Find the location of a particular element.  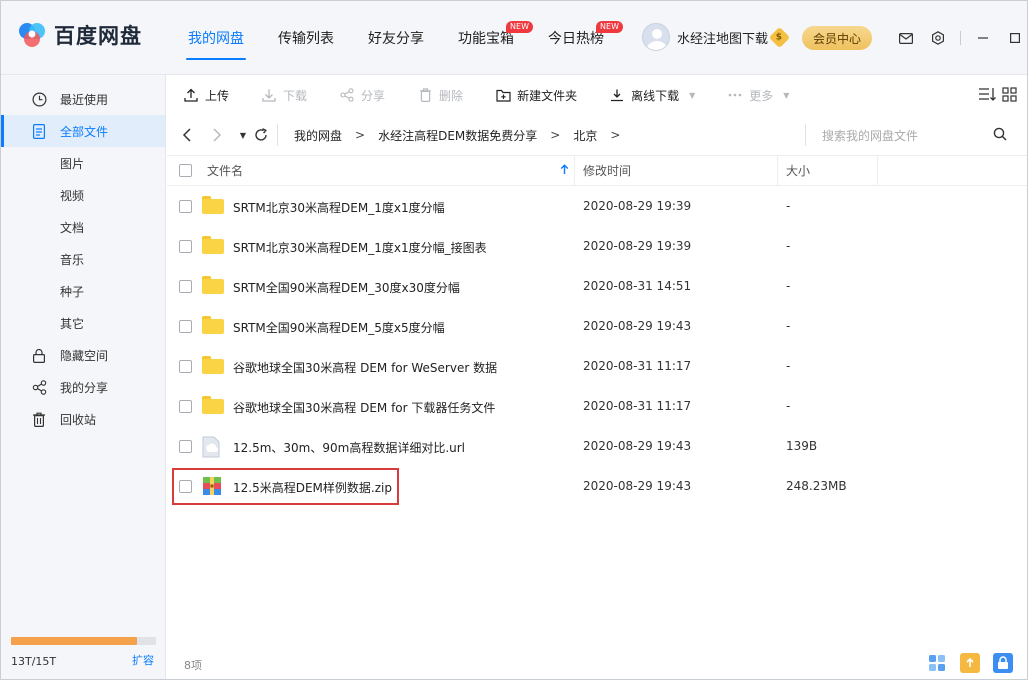

expand-storage-link: 扩容 is located at coordinates (143, 660).